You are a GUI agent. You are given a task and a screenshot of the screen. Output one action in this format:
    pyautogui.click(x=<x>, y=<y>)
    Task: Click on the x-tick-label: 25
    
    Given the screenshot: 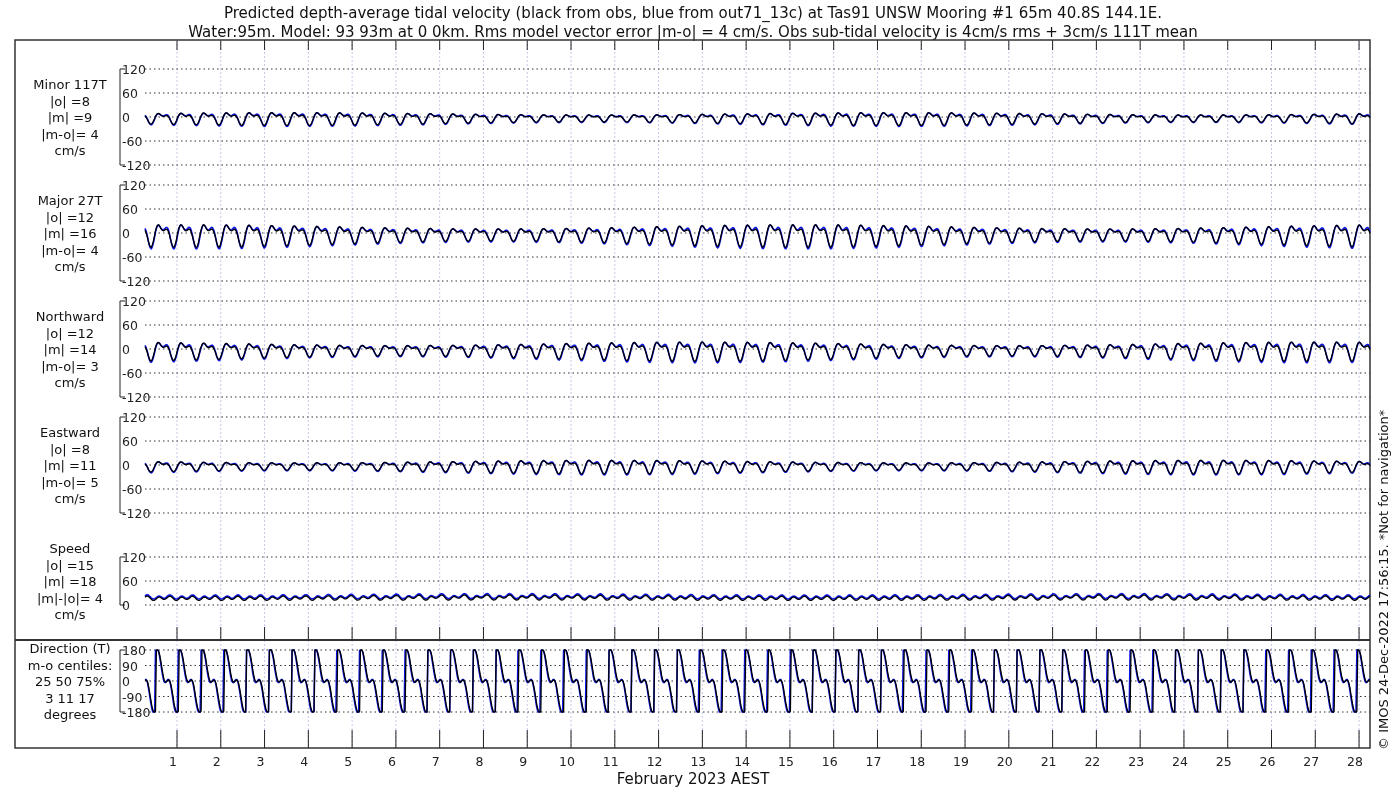 What is the action you would take?
    pyautogui.click(x=1223, y=761)
    